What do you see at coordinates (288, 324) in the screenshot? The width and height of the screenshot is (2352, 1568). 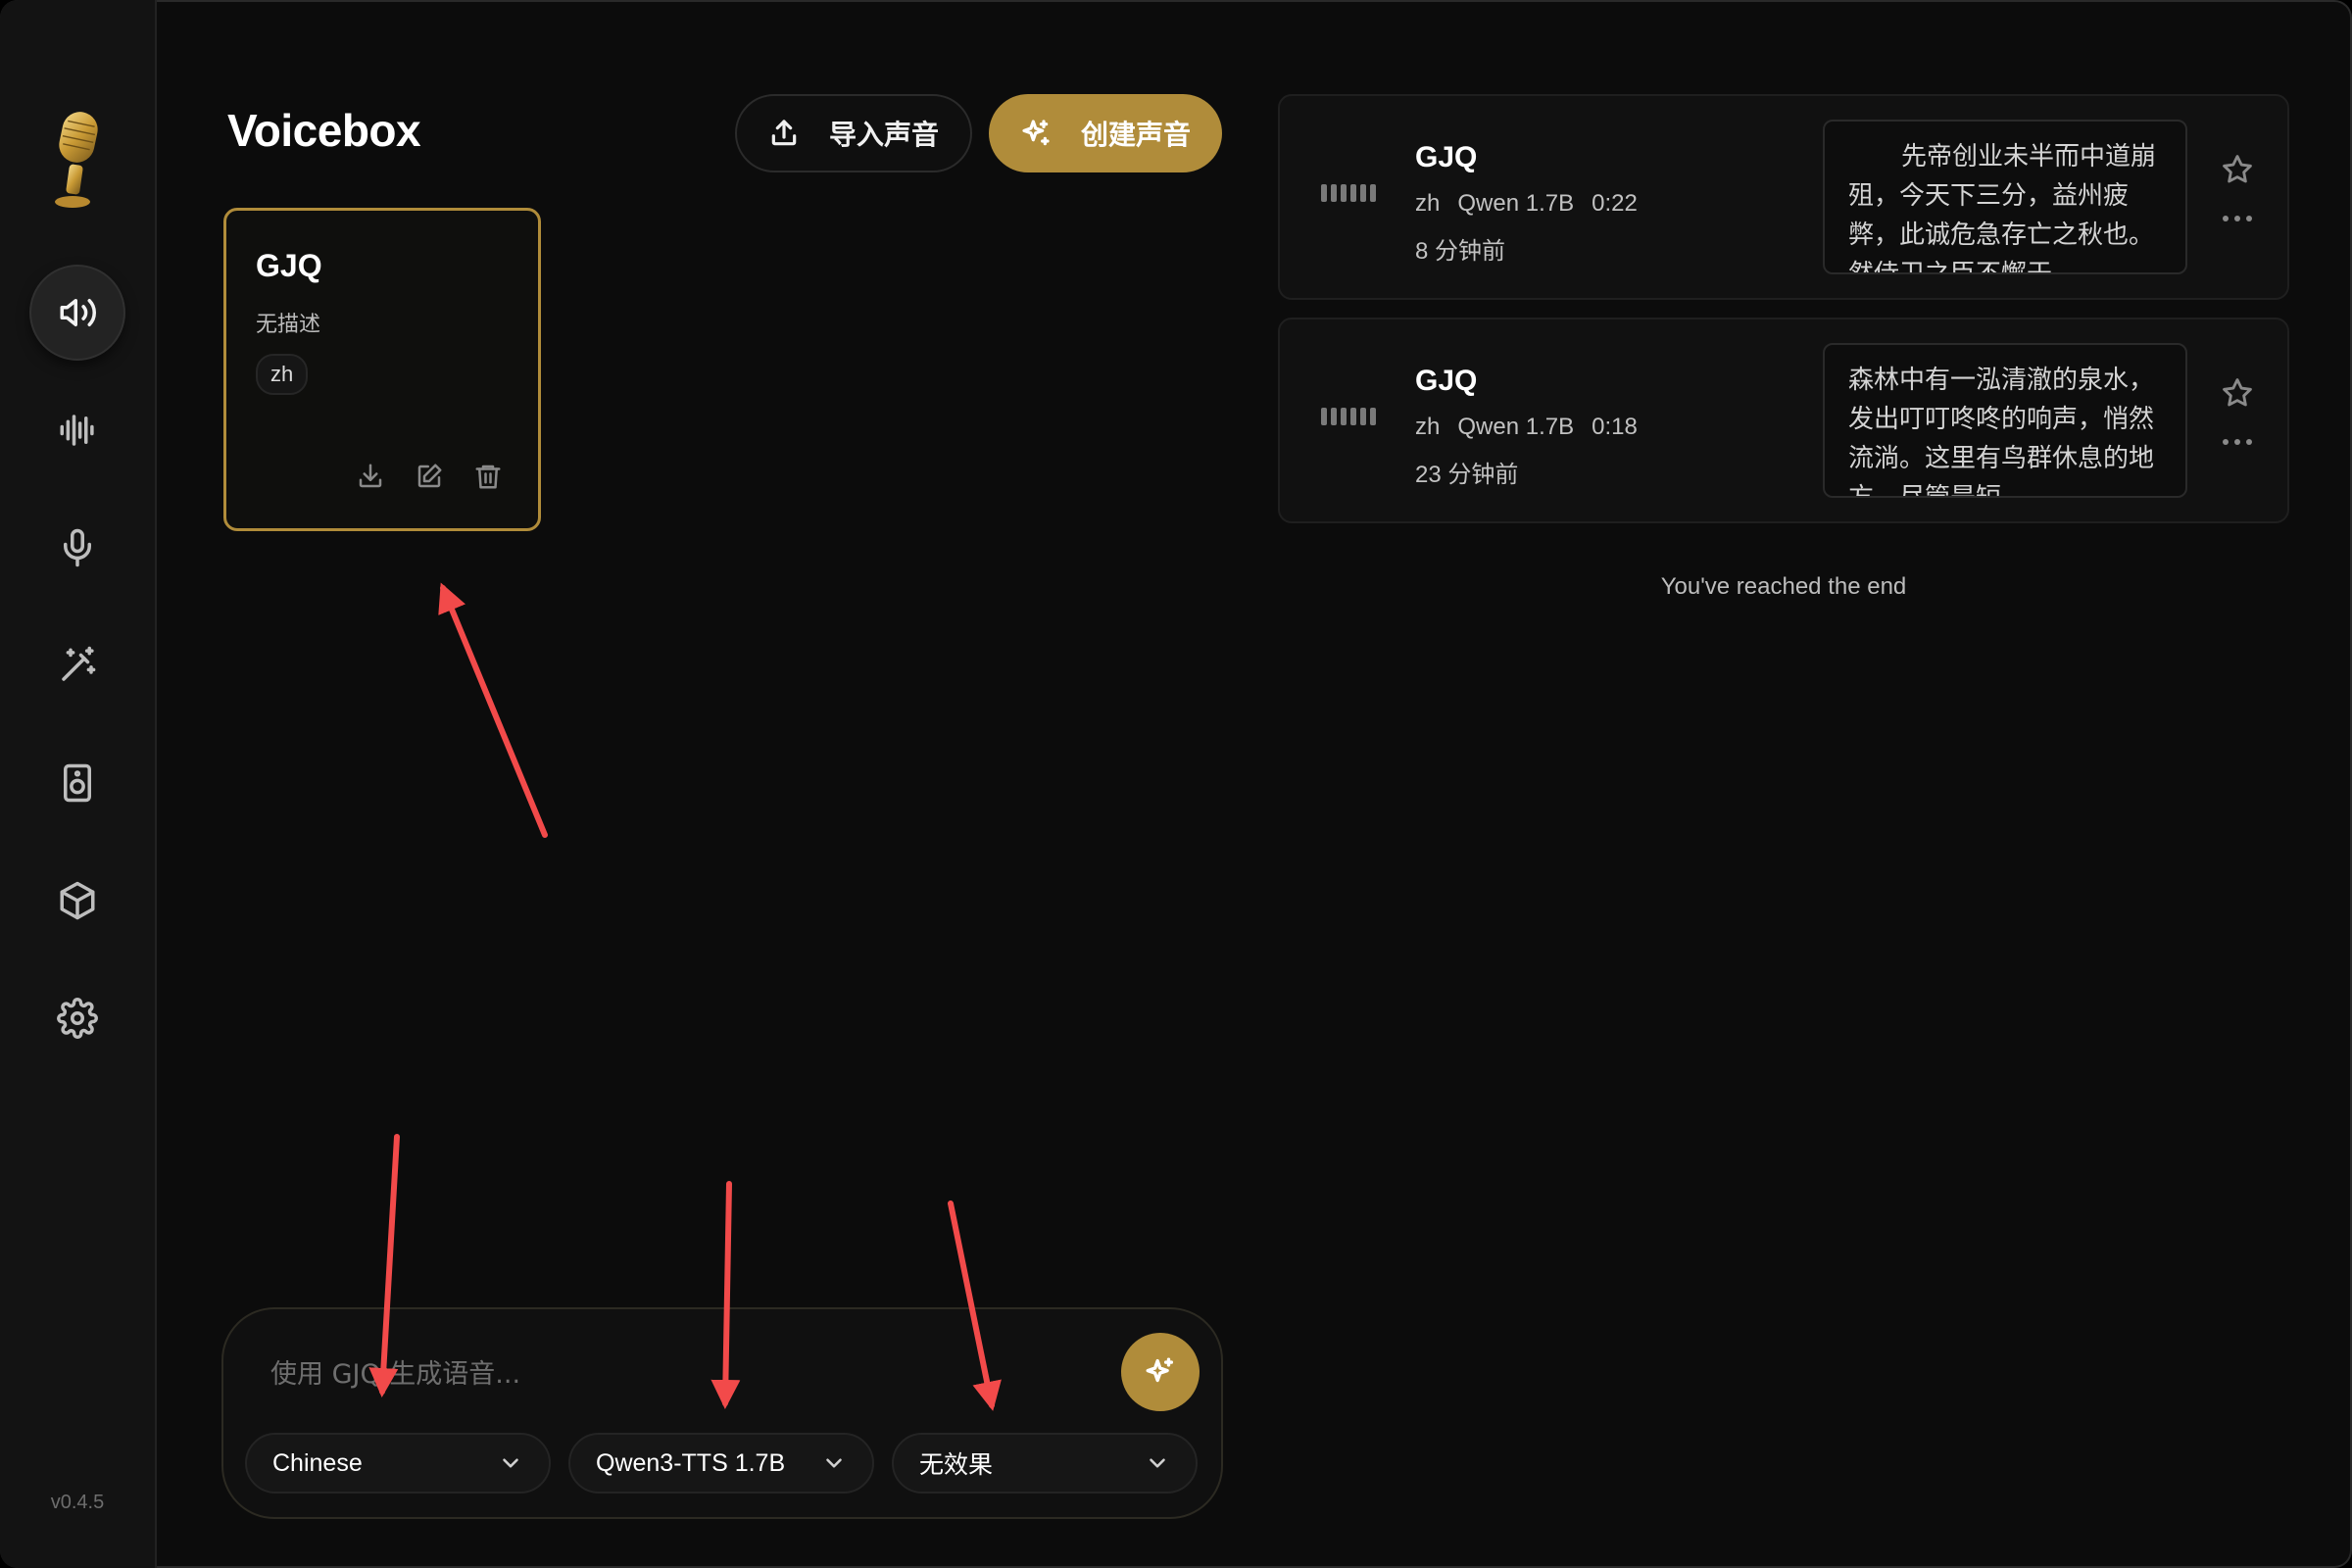 I see `profile-description: 无描述` at bounding box center [288, 324].